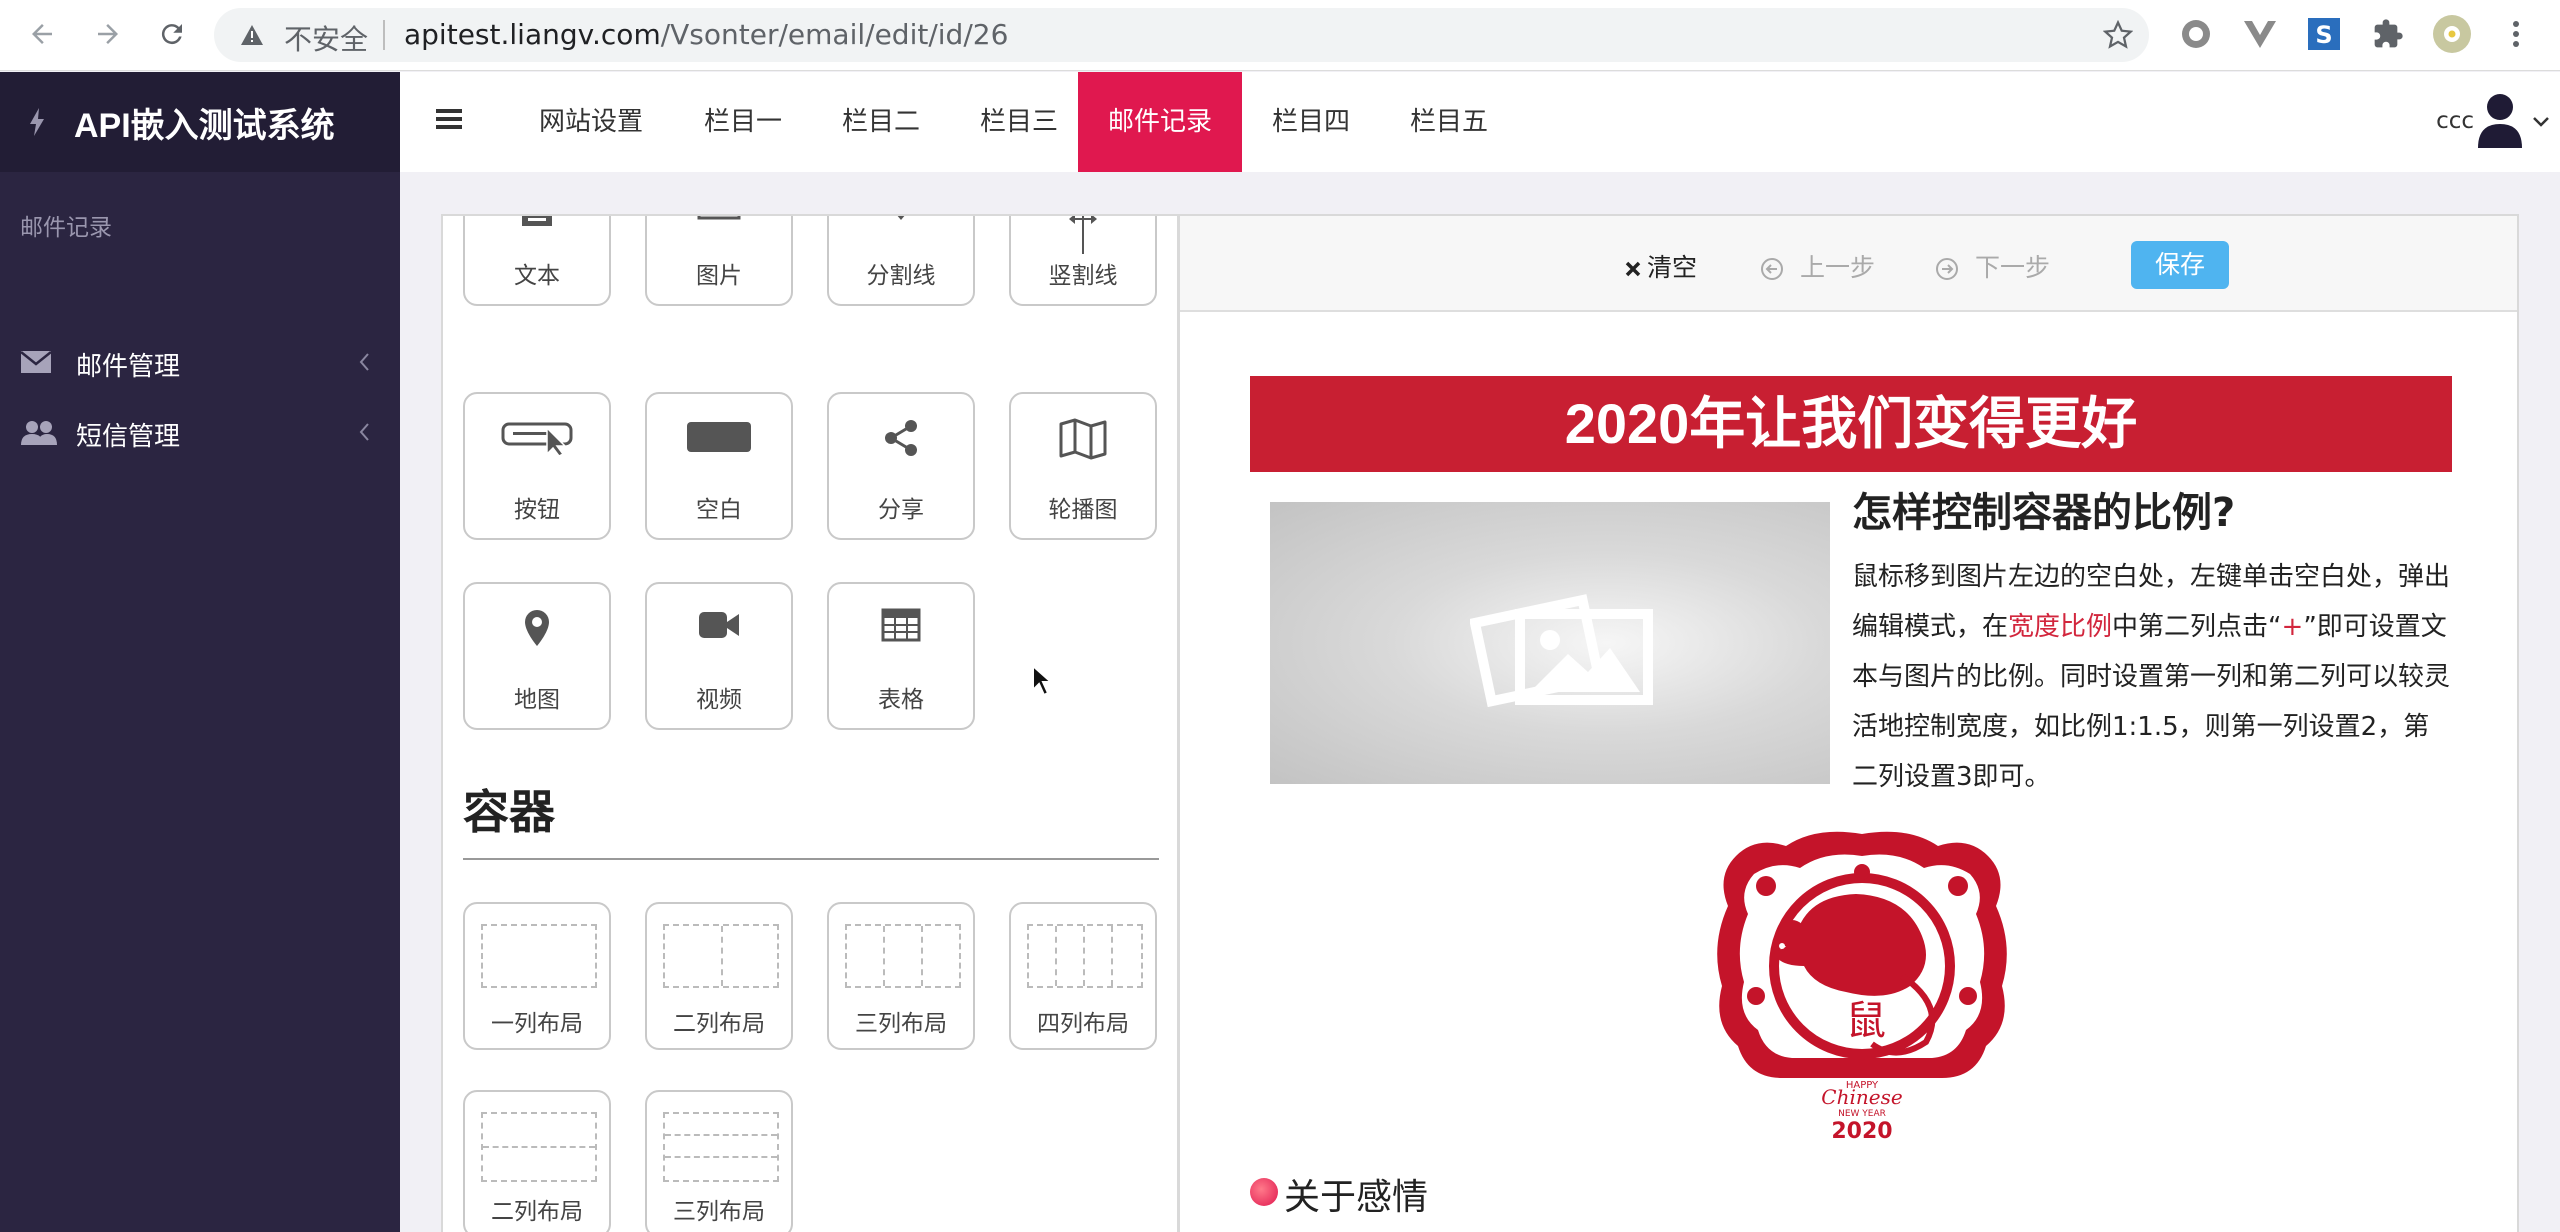 This screenshot has height=1232, width=2560. Describe the element at coordinates (901, 976) in the screenshot. I see `layout-three-column: 三列布局` at that location.